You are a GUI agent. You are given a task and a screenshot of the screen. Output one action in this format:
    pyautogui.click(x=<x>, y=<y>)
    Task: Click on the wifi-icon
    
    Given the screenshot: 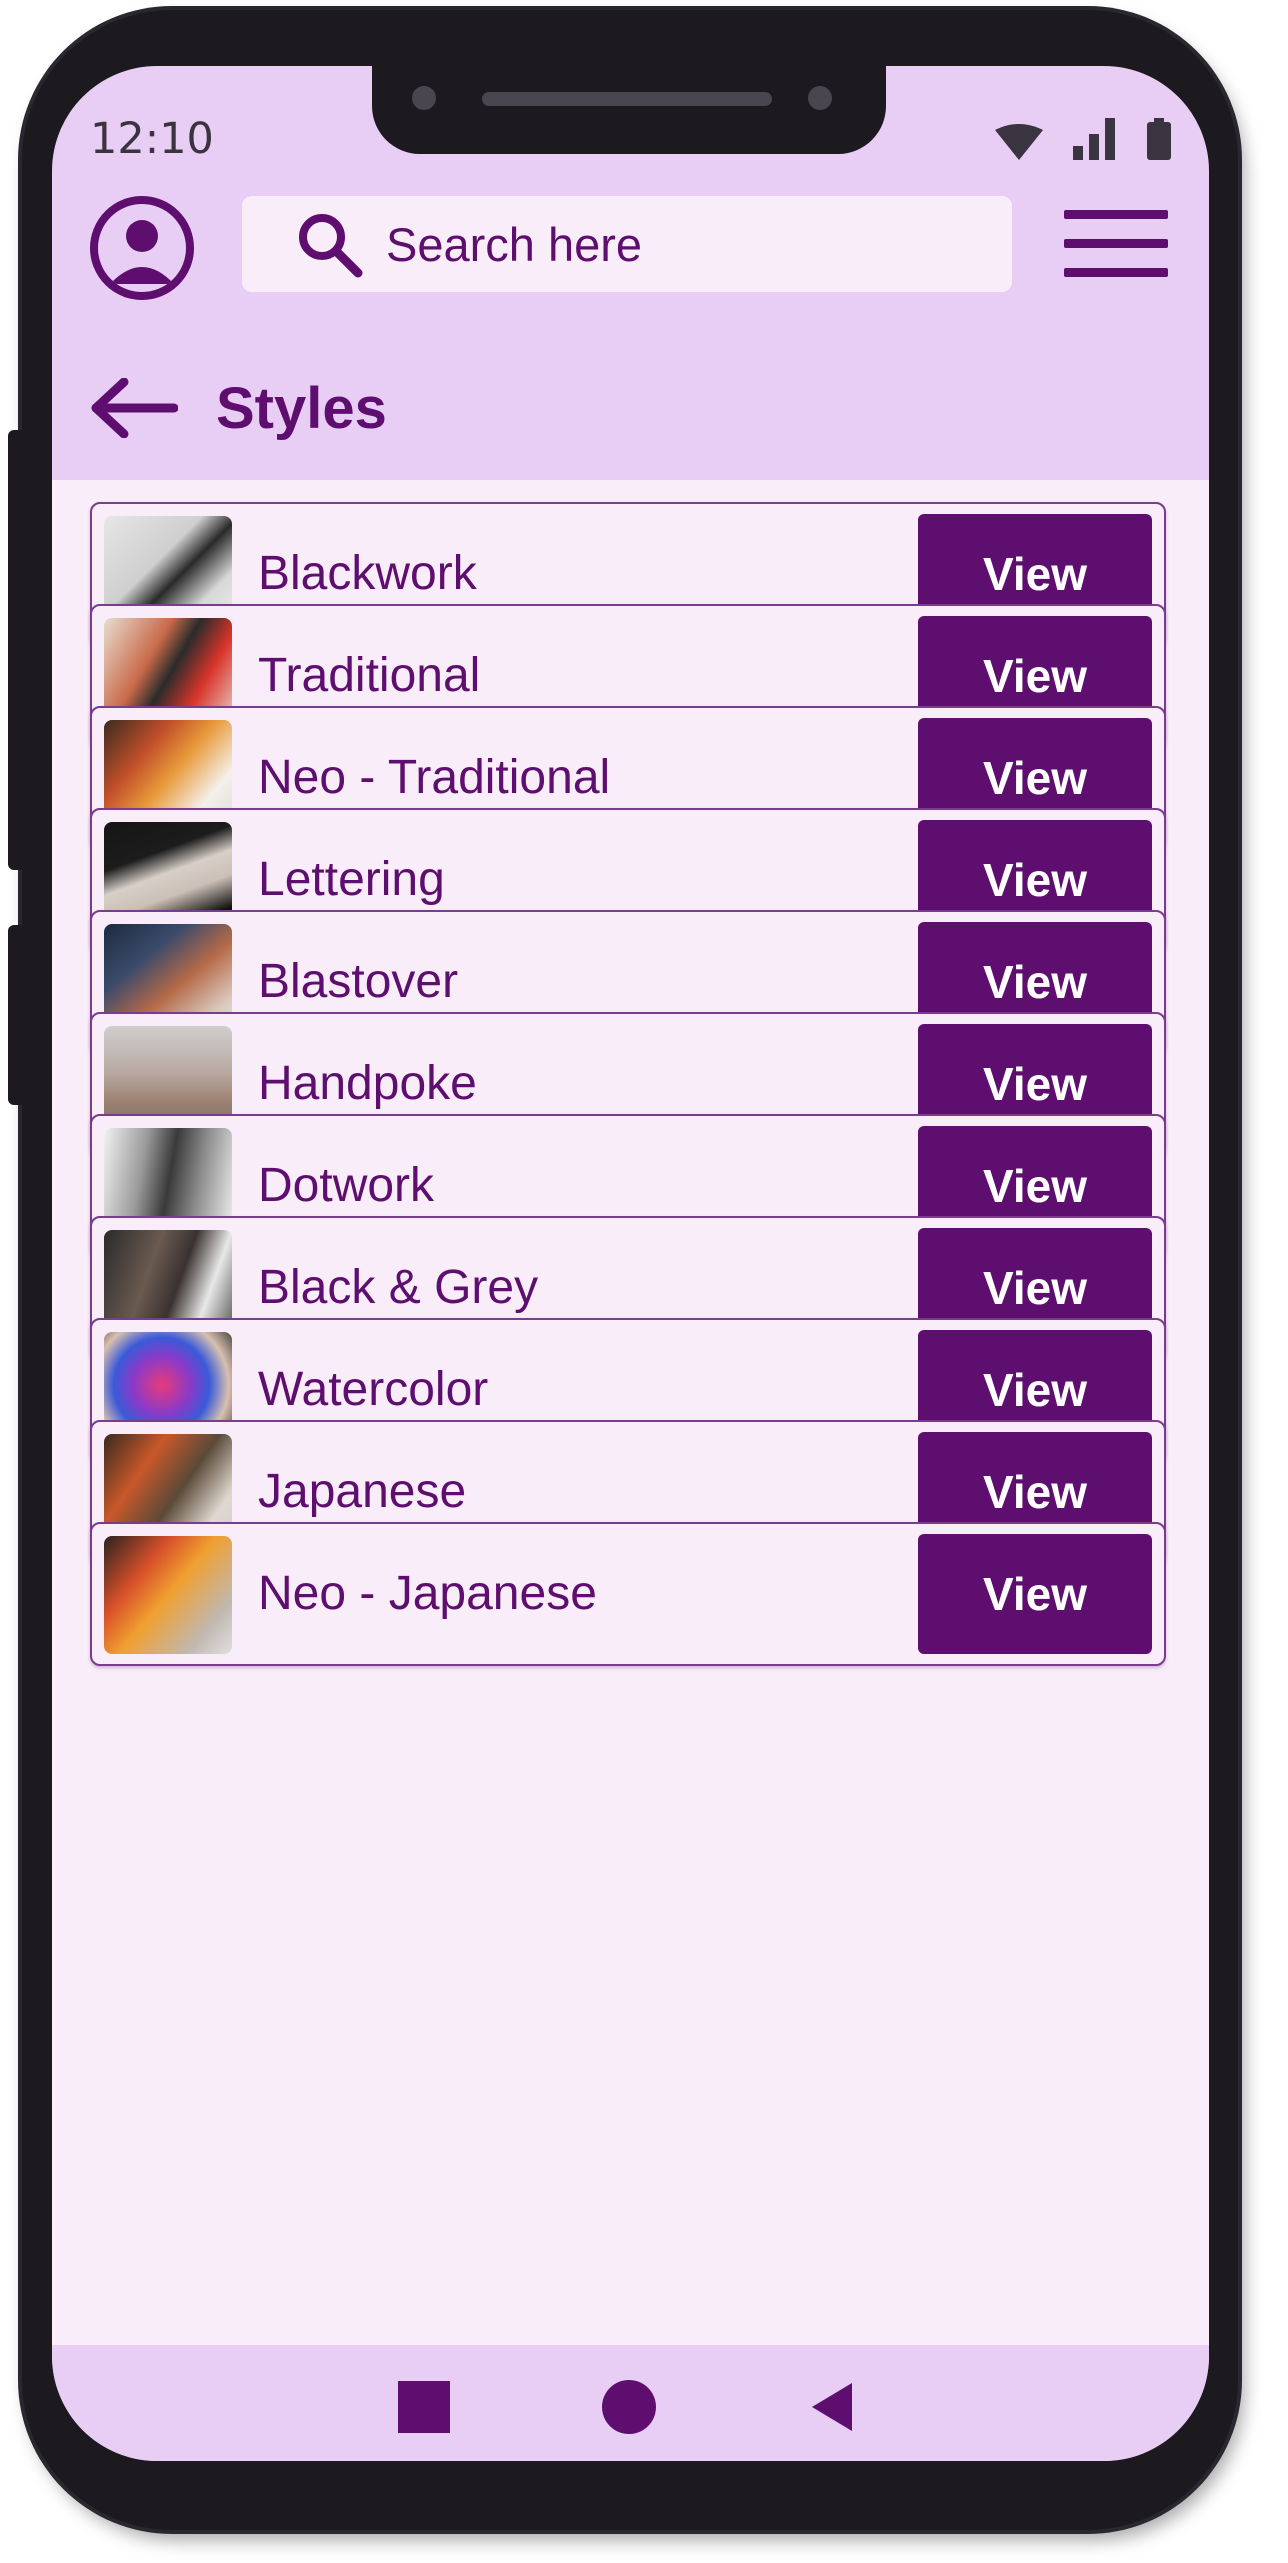 What is the action you would take?
    pyautogui.click(x=1019, y=142)
    